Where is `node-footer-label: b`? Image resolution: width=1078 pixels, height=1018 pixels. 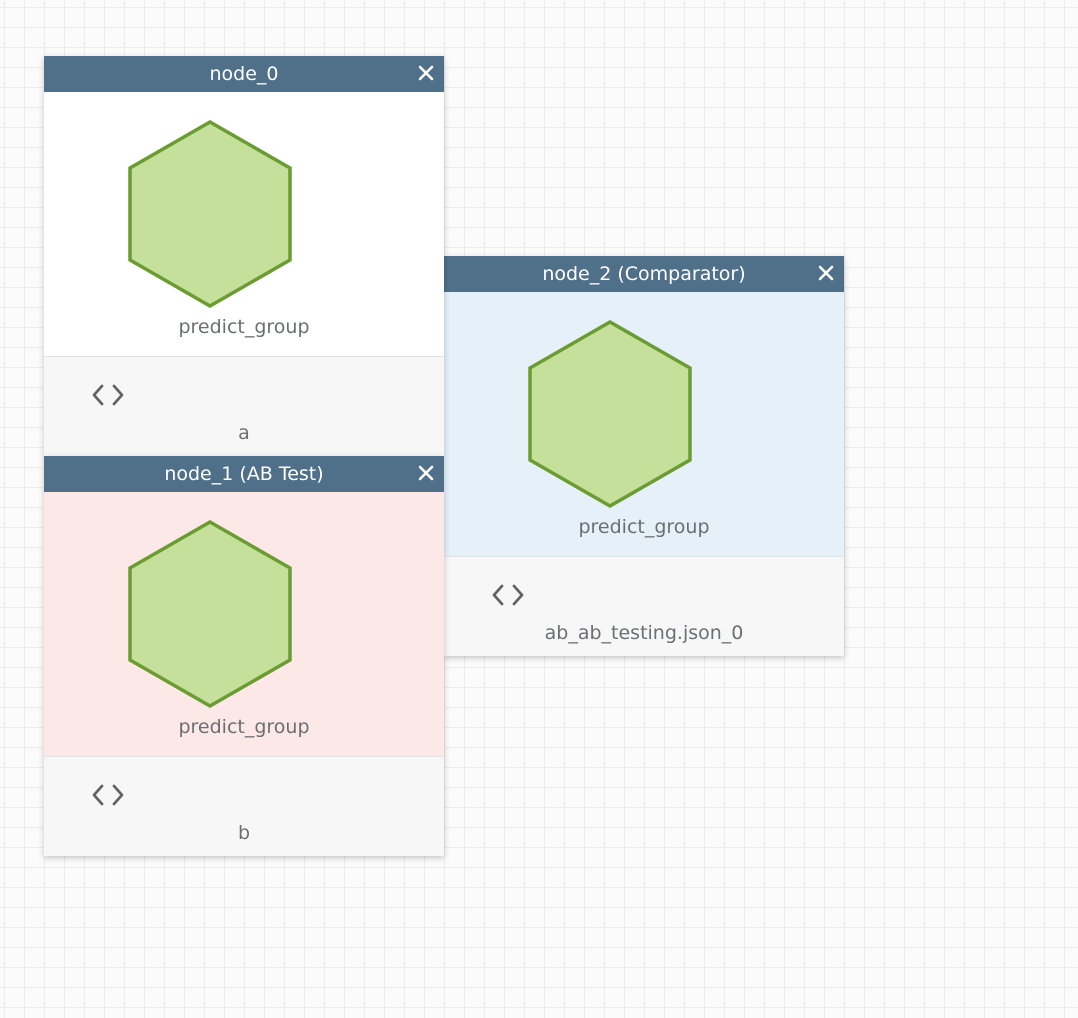 node-footer-label: b is located at coordinates (244, 833).